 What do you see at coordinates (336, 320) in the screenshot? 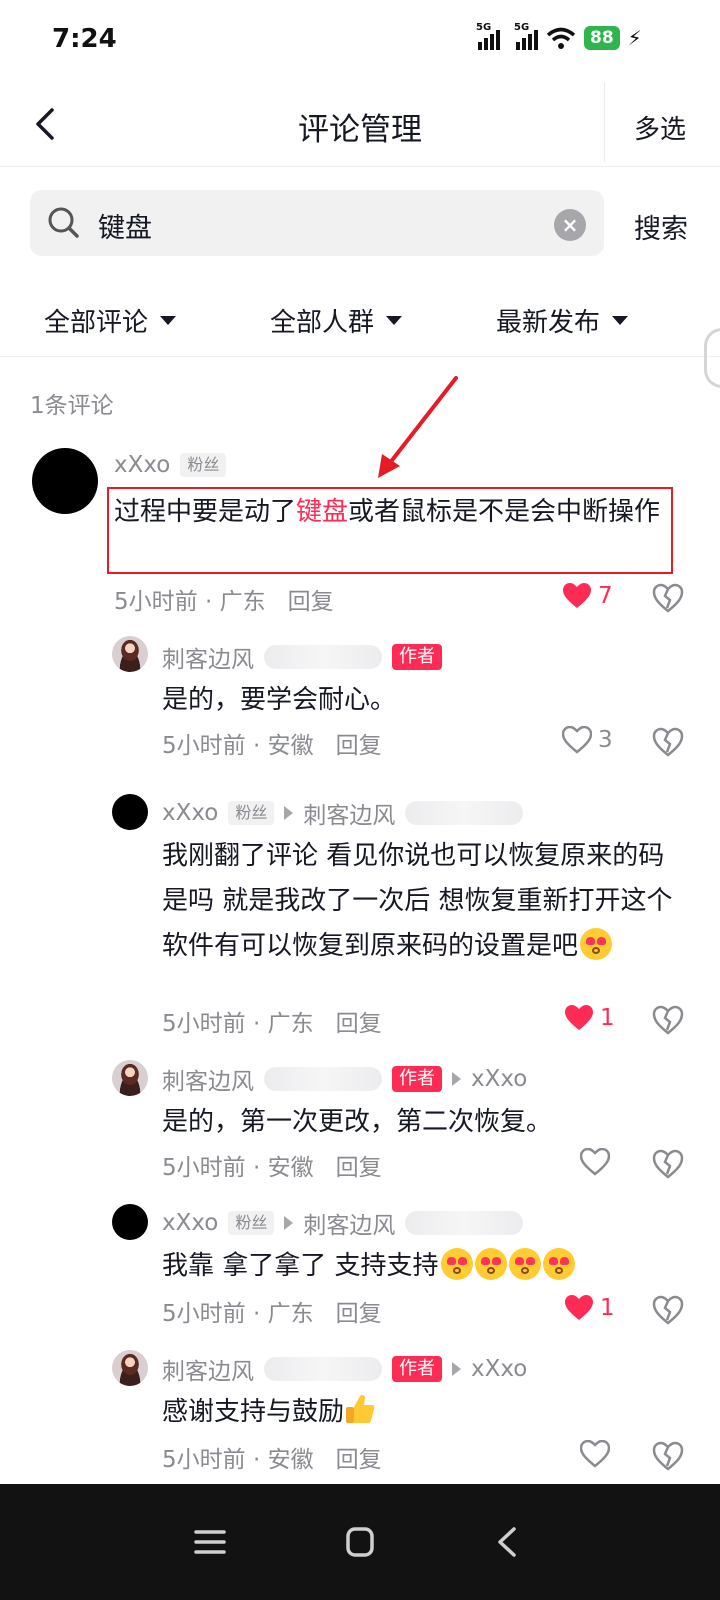
I see `filter-audience: 全部人群` at bounding box center [336, 320].